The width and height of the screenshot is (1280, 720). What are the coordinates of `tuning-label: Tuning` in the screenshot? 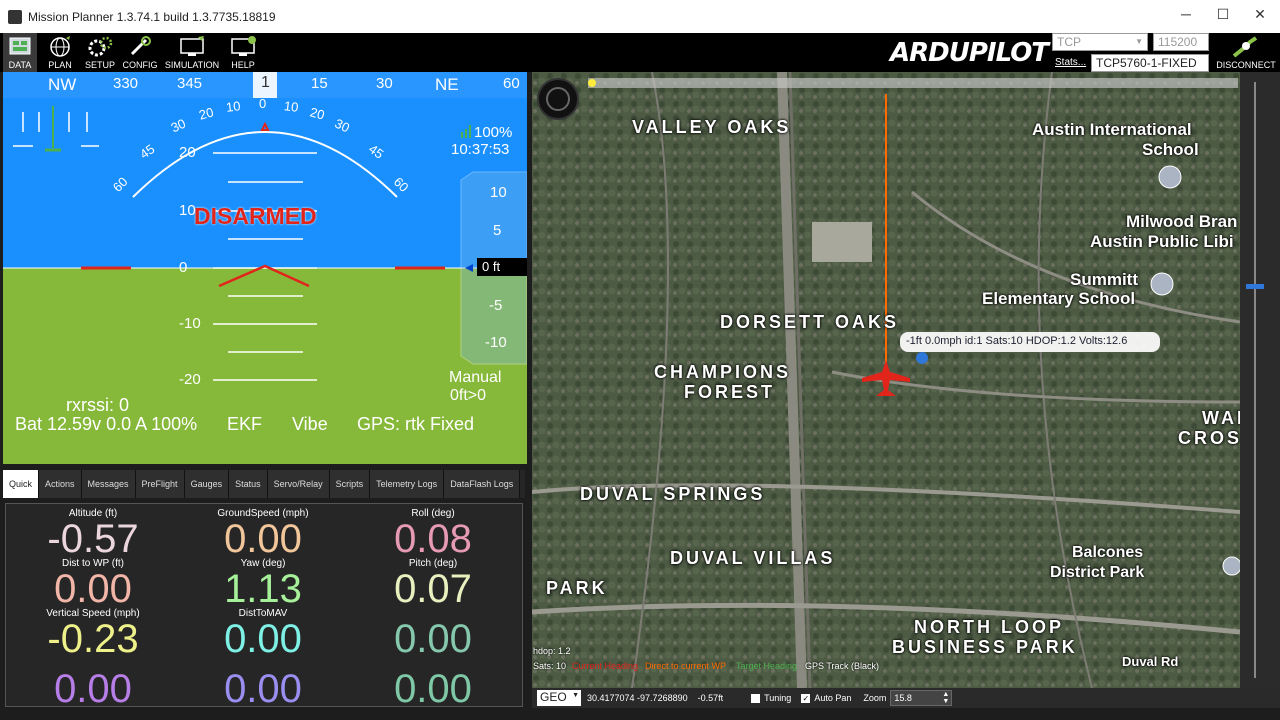 It's located at (778, 698).